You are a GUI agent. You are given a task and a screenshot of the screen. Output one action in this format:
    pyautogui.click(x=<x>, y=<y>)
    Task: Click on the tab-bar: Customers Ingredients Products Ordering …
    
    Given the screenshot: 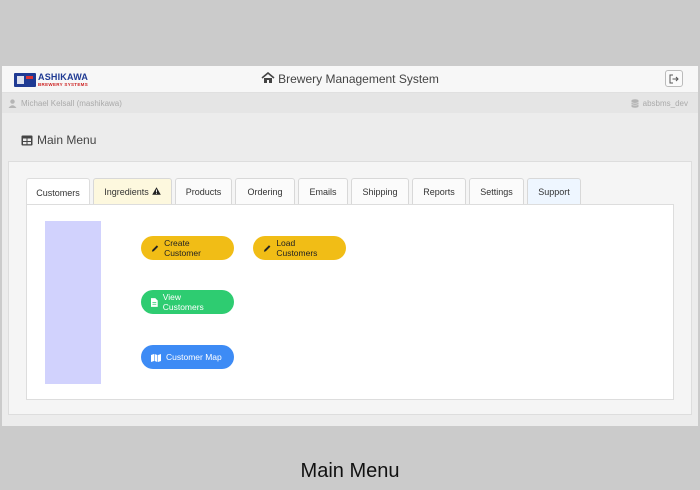 What is the action you would take?
    pyautogui.click(x=305, y=192)
    